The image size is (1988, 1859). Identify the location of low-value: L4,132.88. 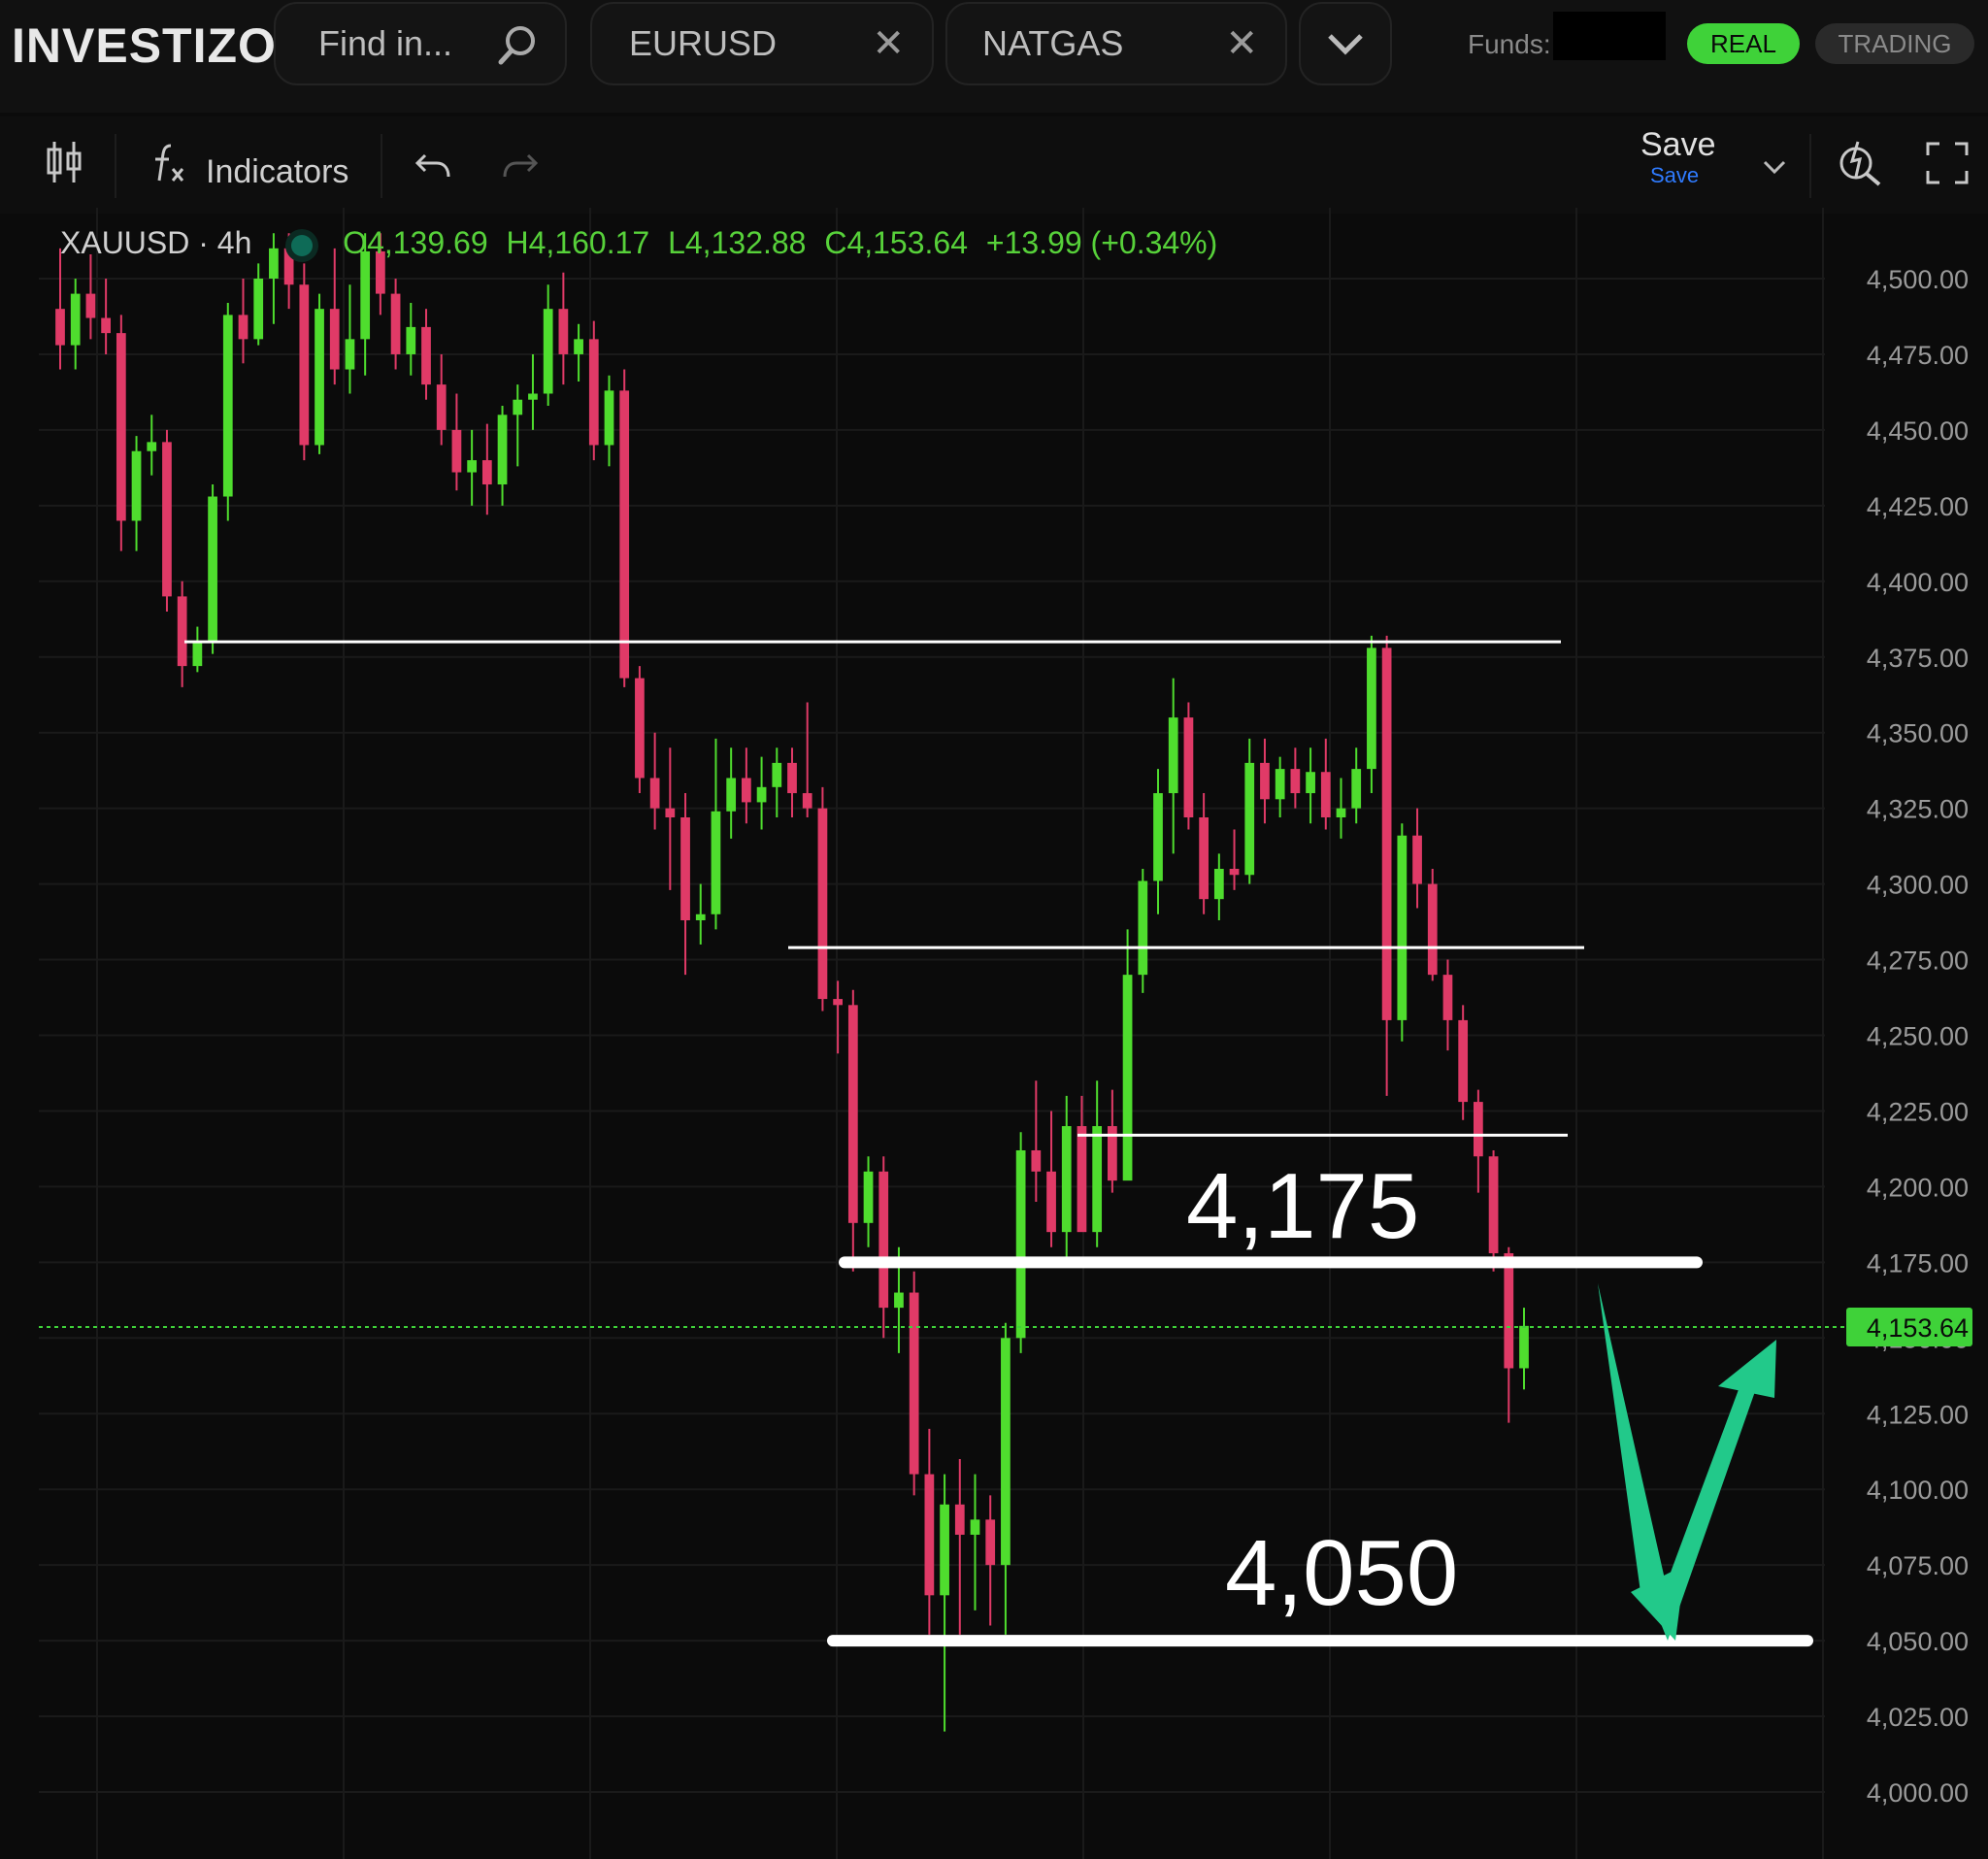
(738, 243).